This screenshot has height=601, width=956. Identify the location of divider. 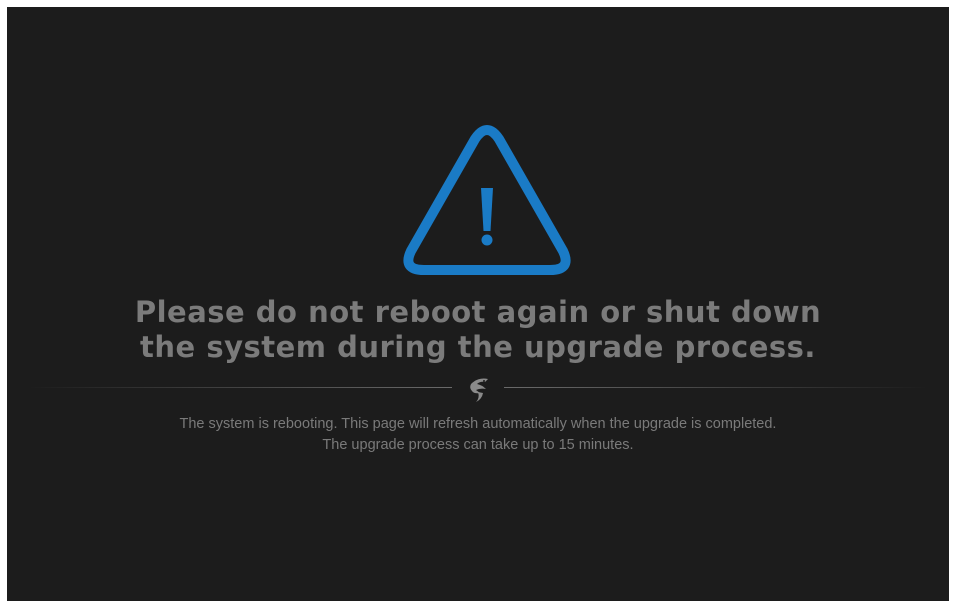
(478, 390).